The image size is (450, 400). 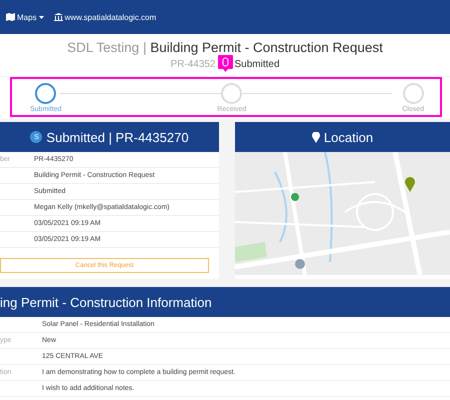 I want to click on status-text: Submitted, so click(x=257, y=64).